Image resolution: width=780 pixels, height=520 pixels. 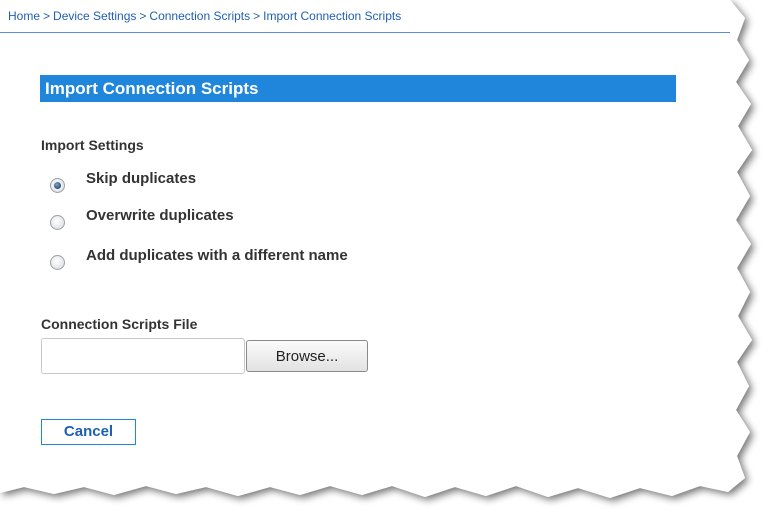 What do you see at coordinates (24, 16) in the screenshot?
I see `breadcrumb-home-link: Home` at bounding box center [24, 16].